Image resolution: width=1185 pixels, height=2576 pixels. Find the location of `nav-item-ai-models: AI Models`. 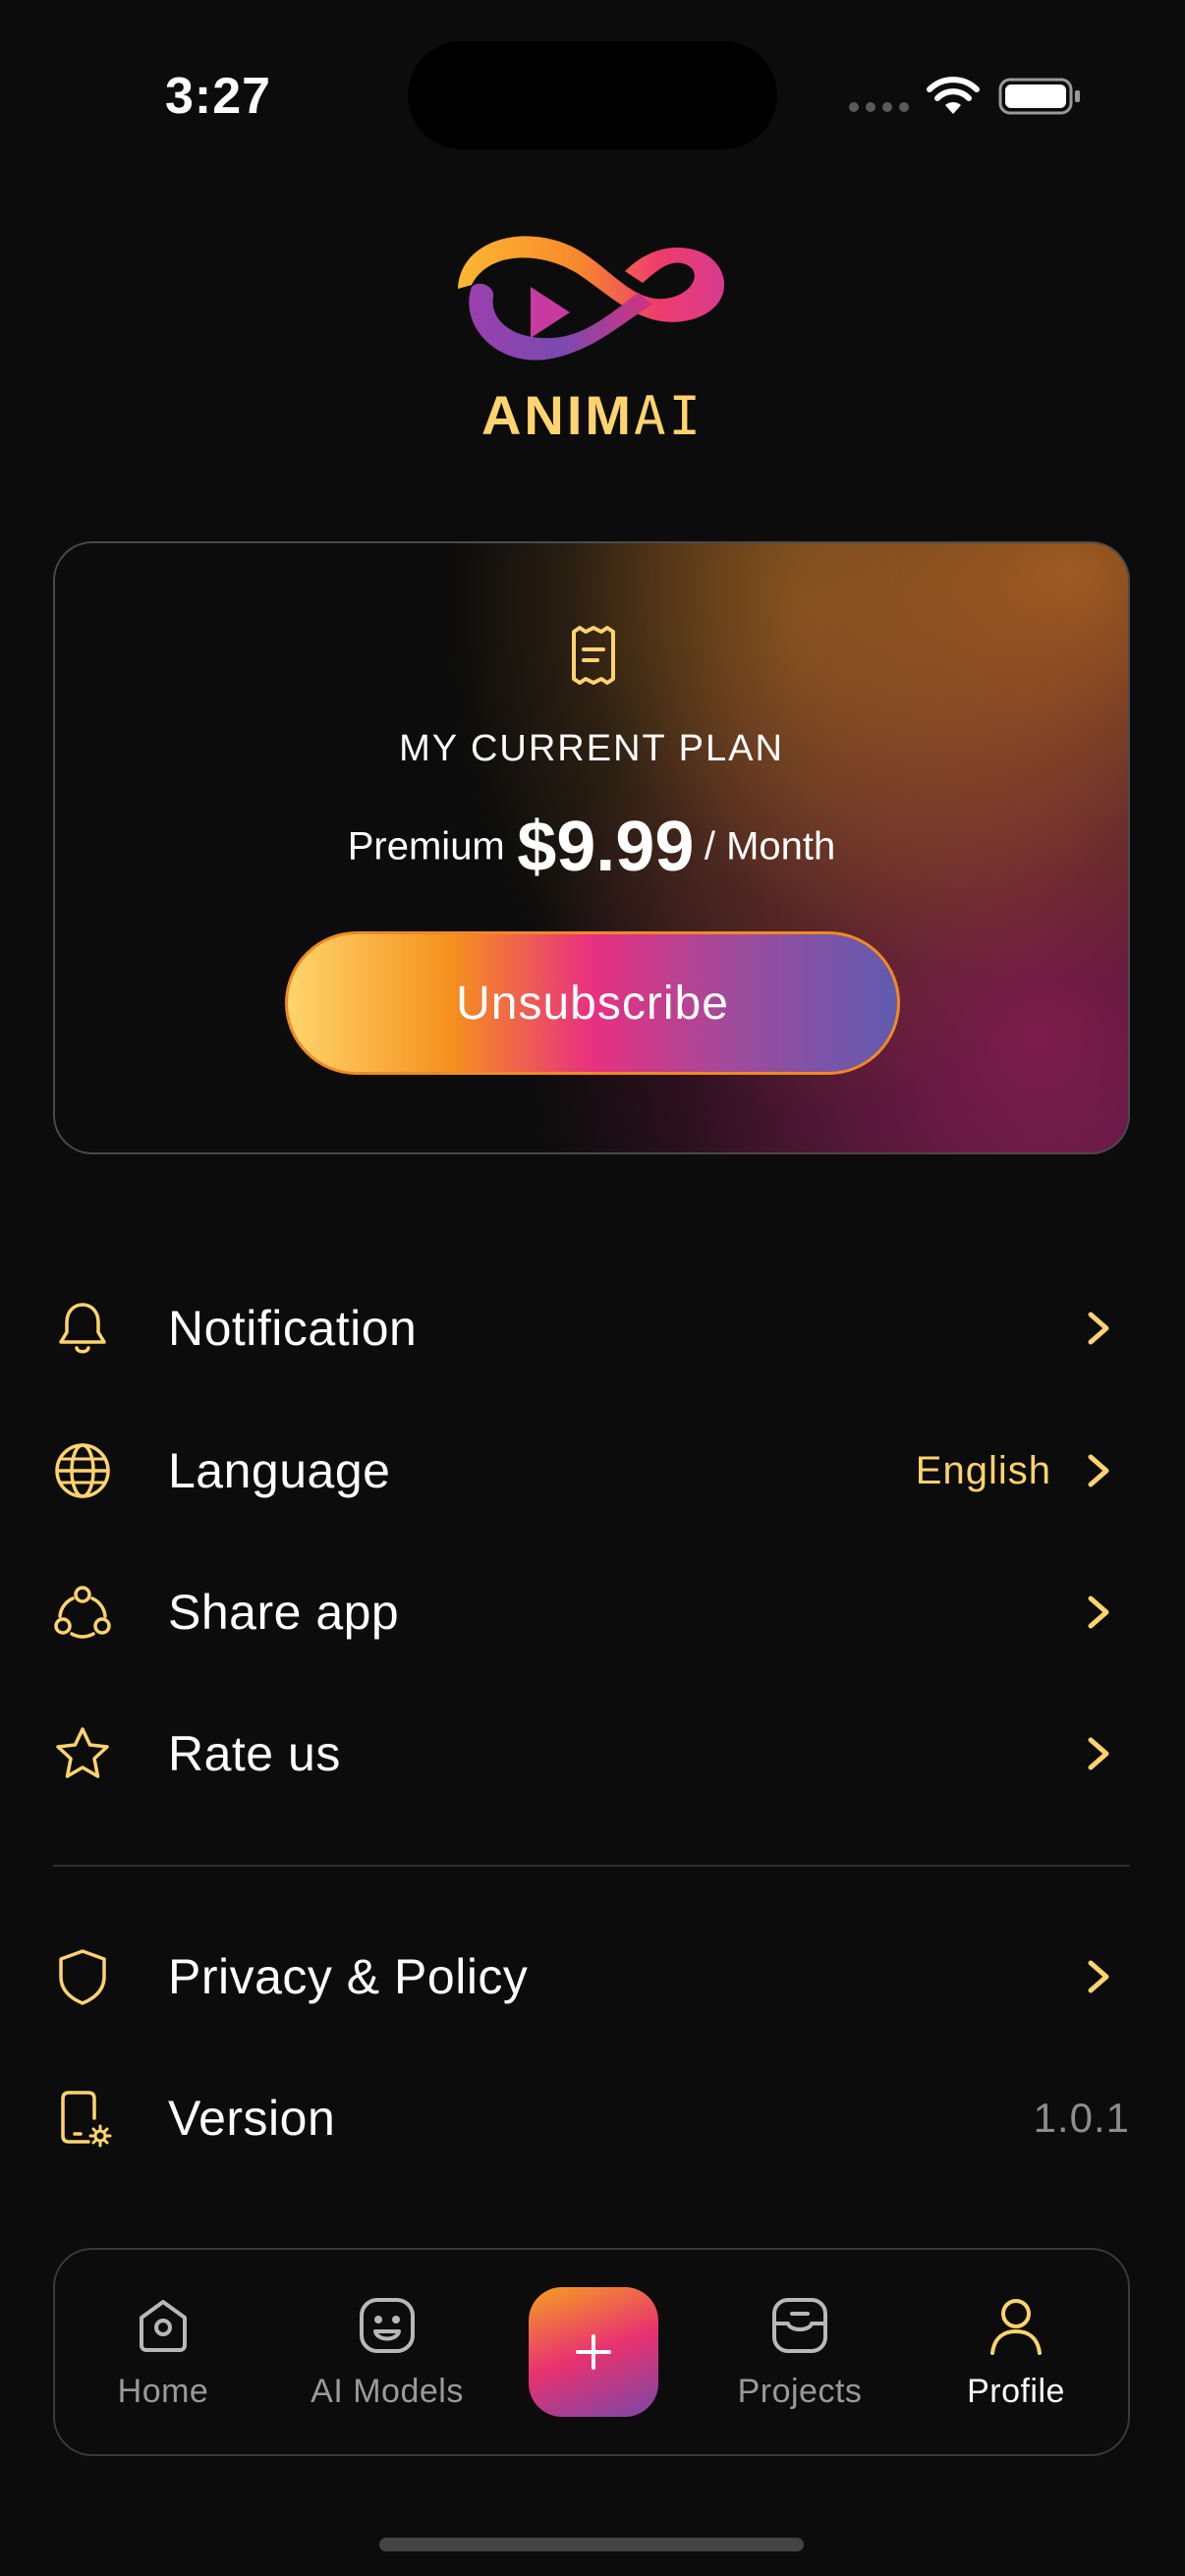

nav-item-ai-models: AI Models is located at coordinates (387, 2352).